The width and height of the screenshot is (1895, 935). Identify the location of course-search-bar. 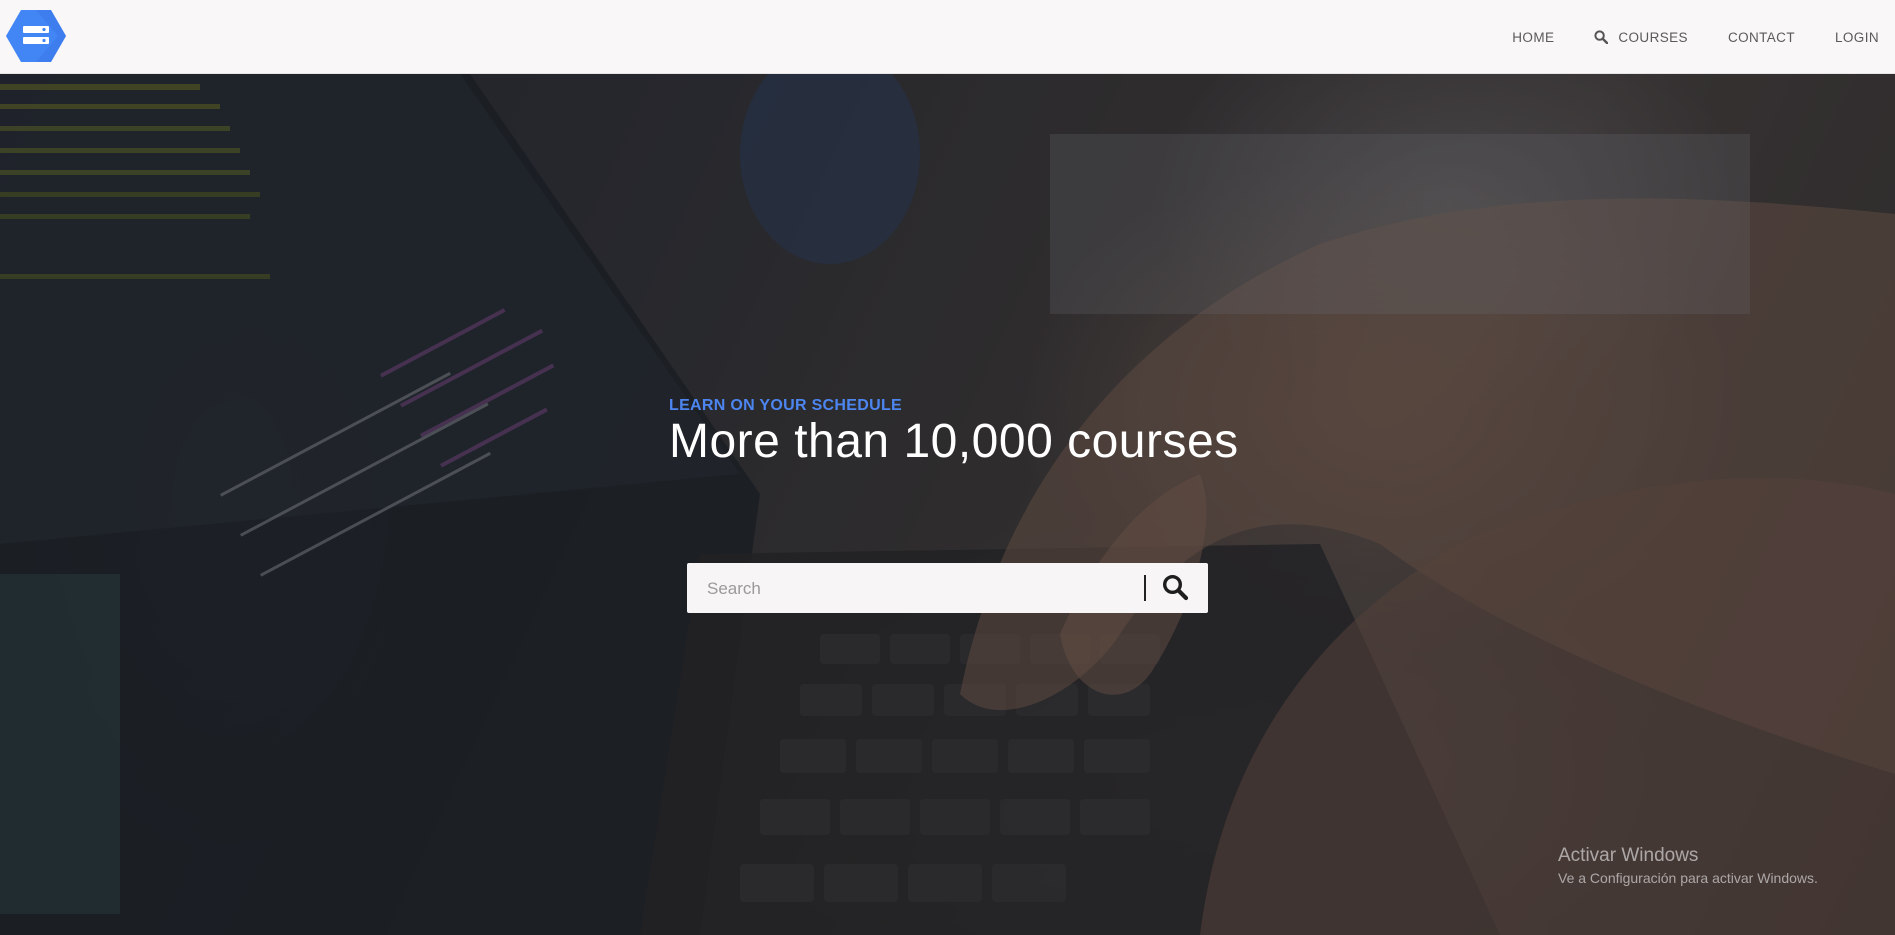
(947, 589).